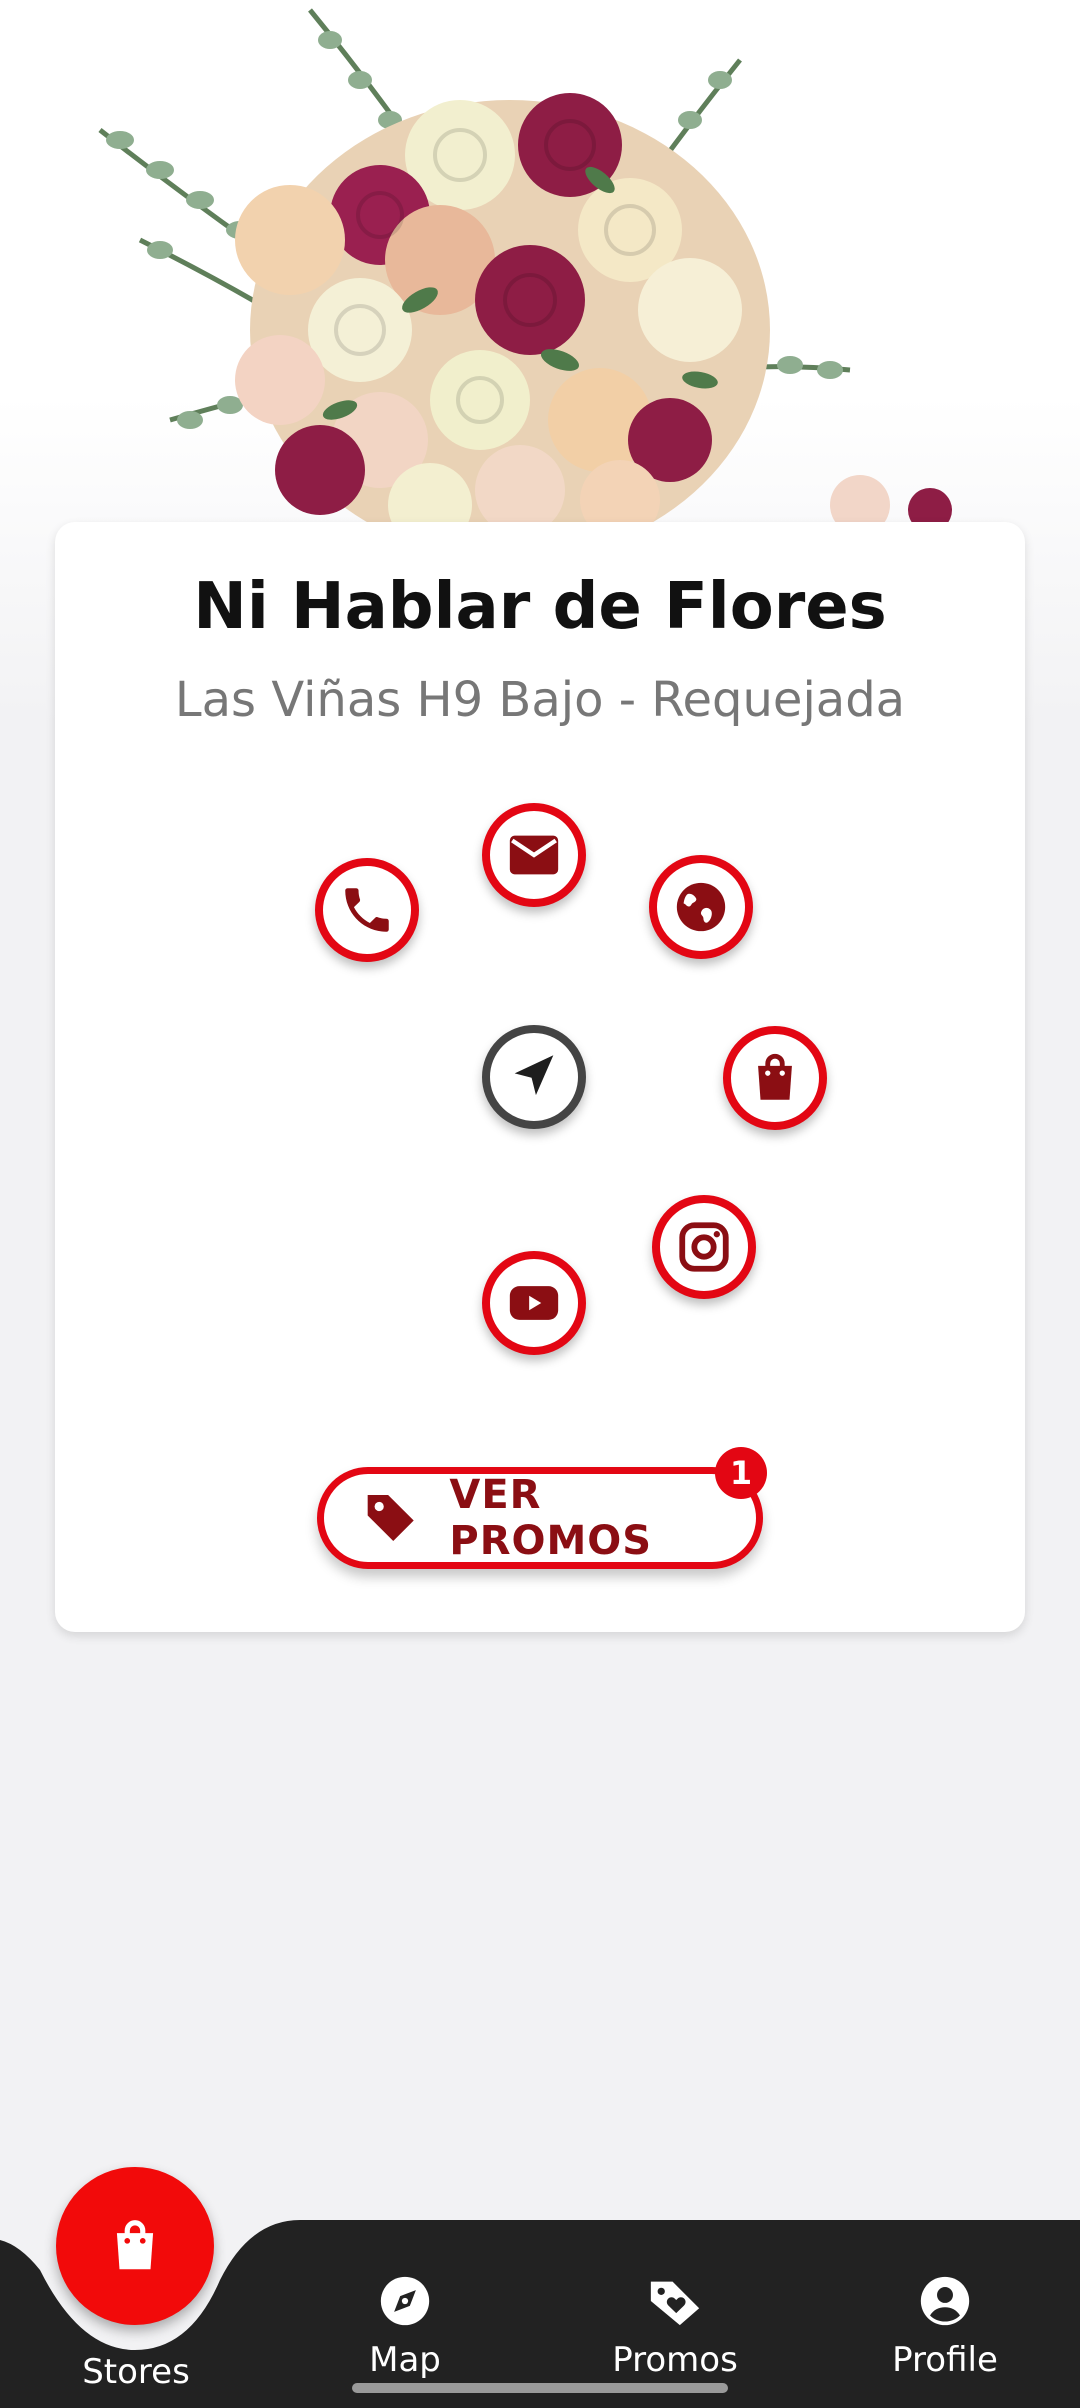 This screenshot has height=2408, width=1080. I want to click on ver-promos-label: VER PROMOS, so click(551, 1518).